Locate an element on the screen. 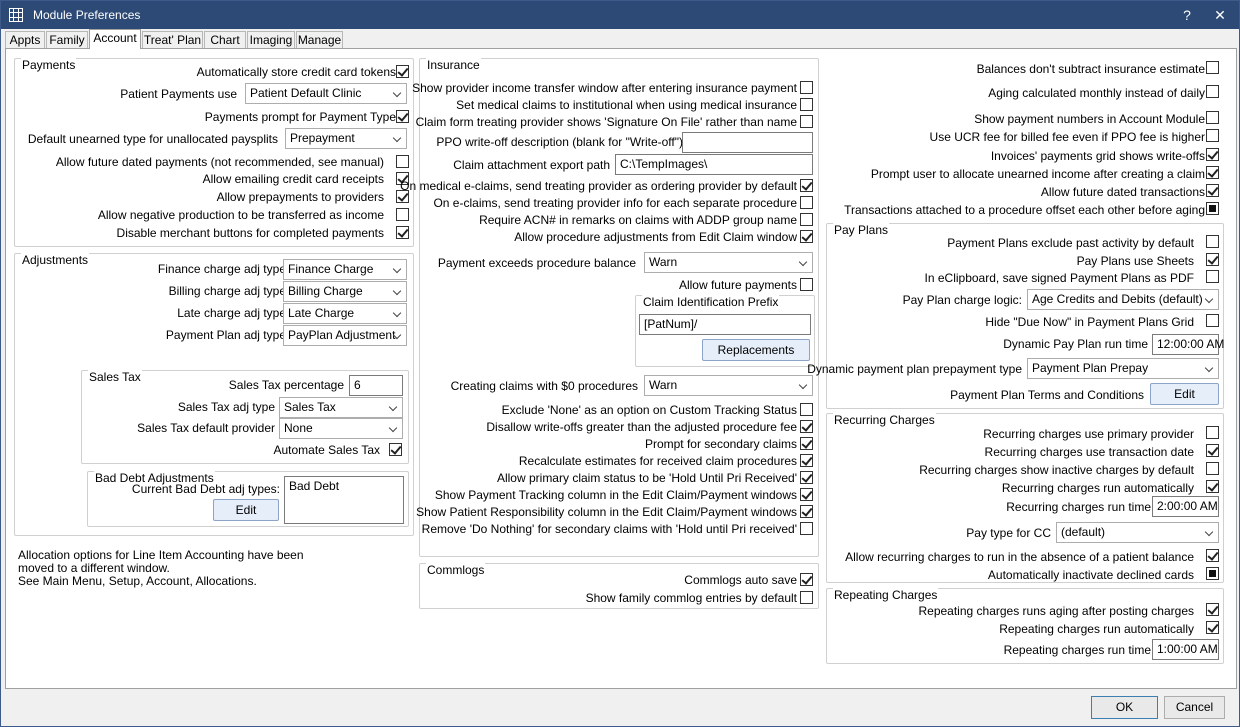 This screenshot has height=727, width=1240. payment-exceeds-label: Payment exceeds procedure balance is located at coordinates (536, 263).